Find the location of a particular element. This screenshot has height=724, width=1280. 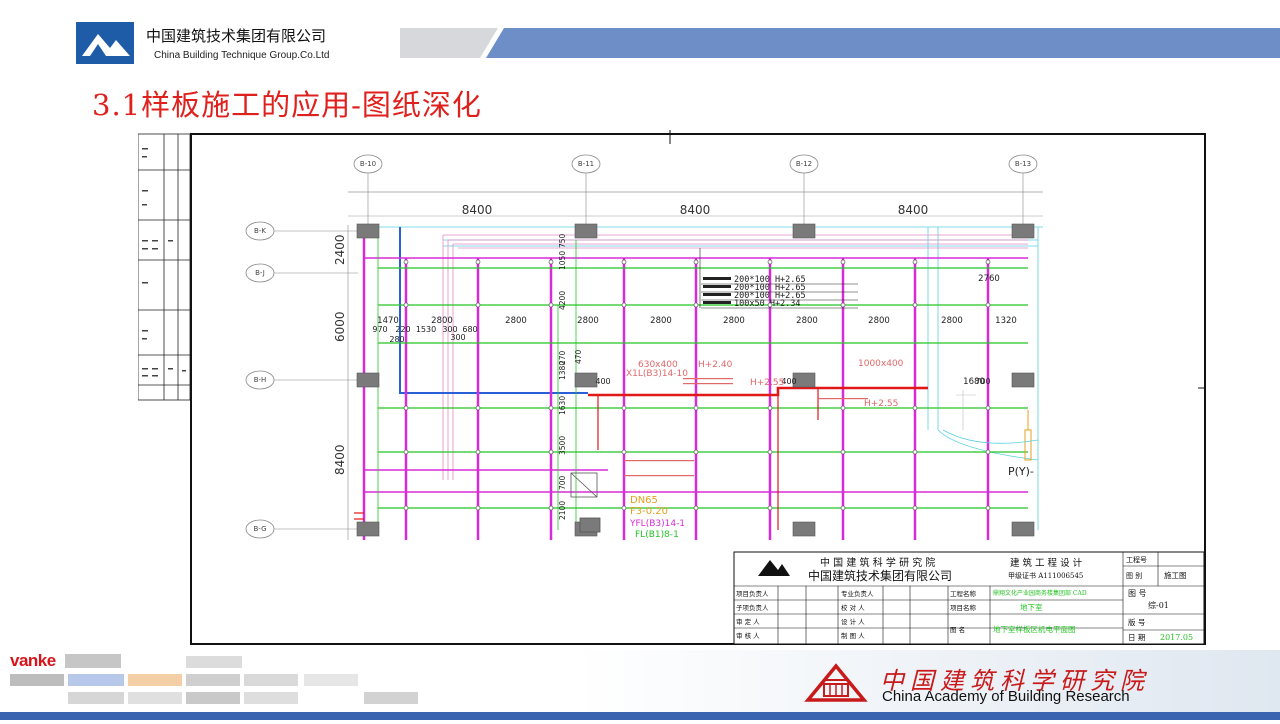

small-dim: 300 is located at coordinates (457, 337).